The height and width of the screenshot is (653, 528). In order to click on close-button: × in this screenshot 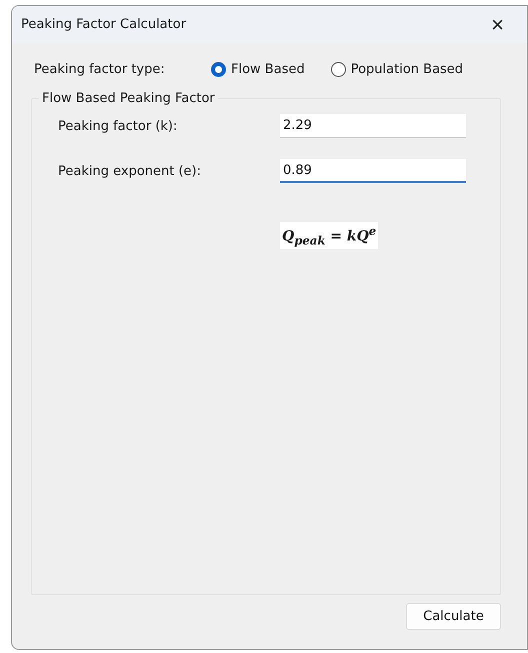, I will do `click(501, 24)`.